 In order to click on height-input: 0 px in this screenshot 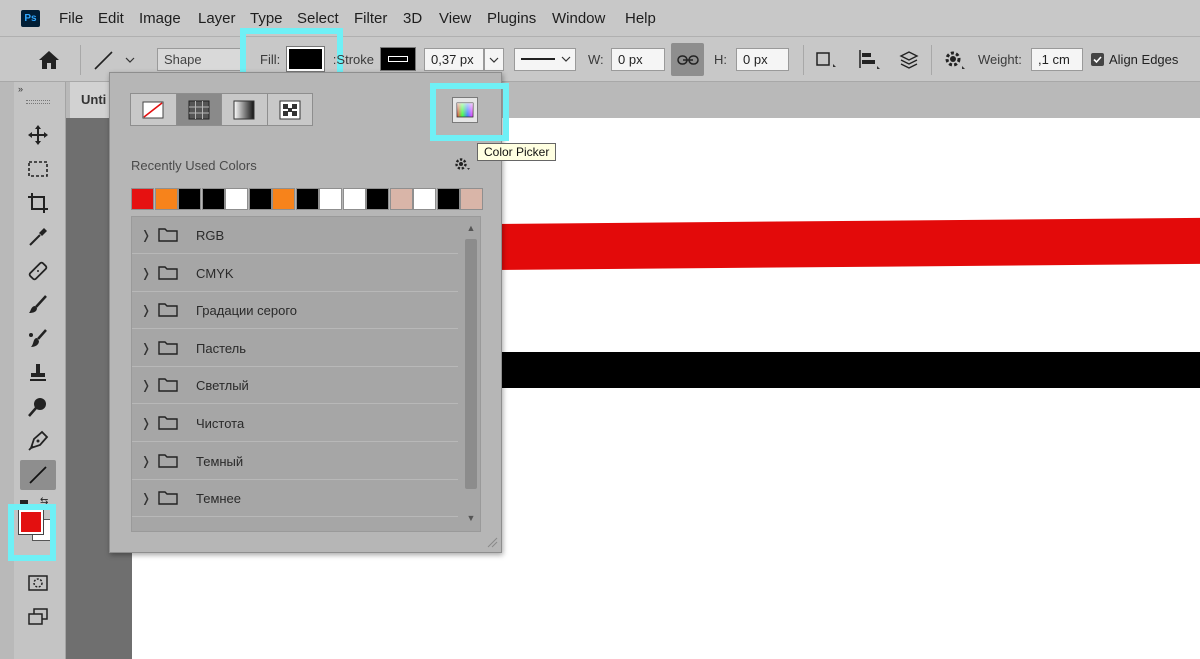, I will do `click(762, 59)`.